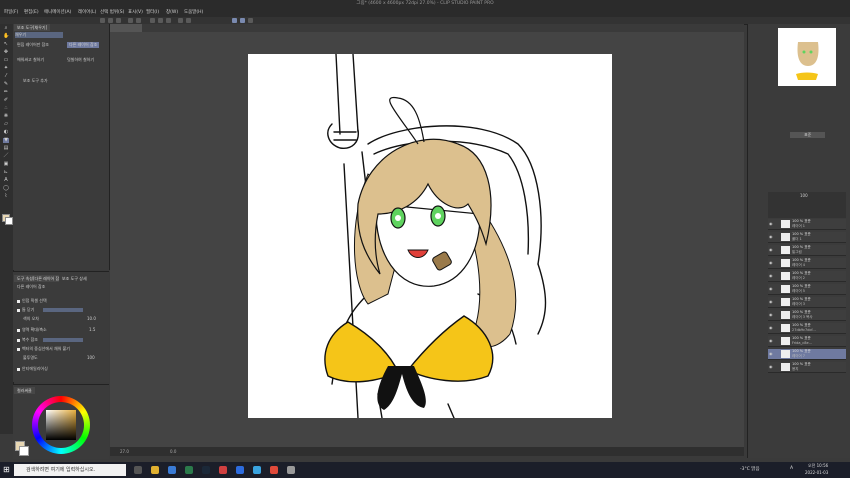  I want to click on menu-layer: 레이어(L), so click(87, 12).